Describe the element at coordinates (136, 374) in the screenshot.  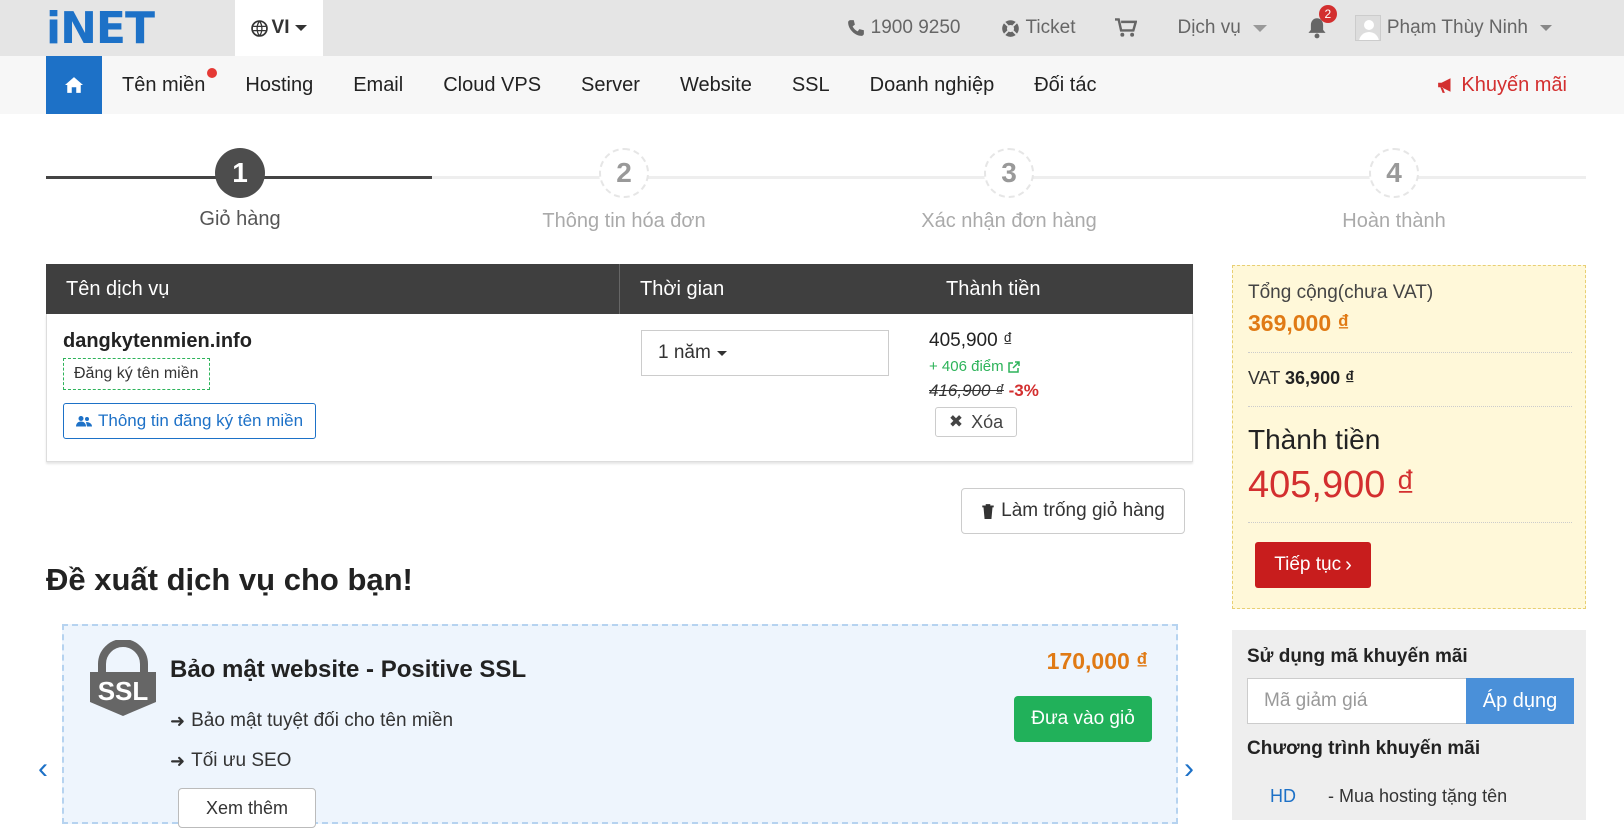
I see `service-type-tag: Đăng ký tên miền` at that location.